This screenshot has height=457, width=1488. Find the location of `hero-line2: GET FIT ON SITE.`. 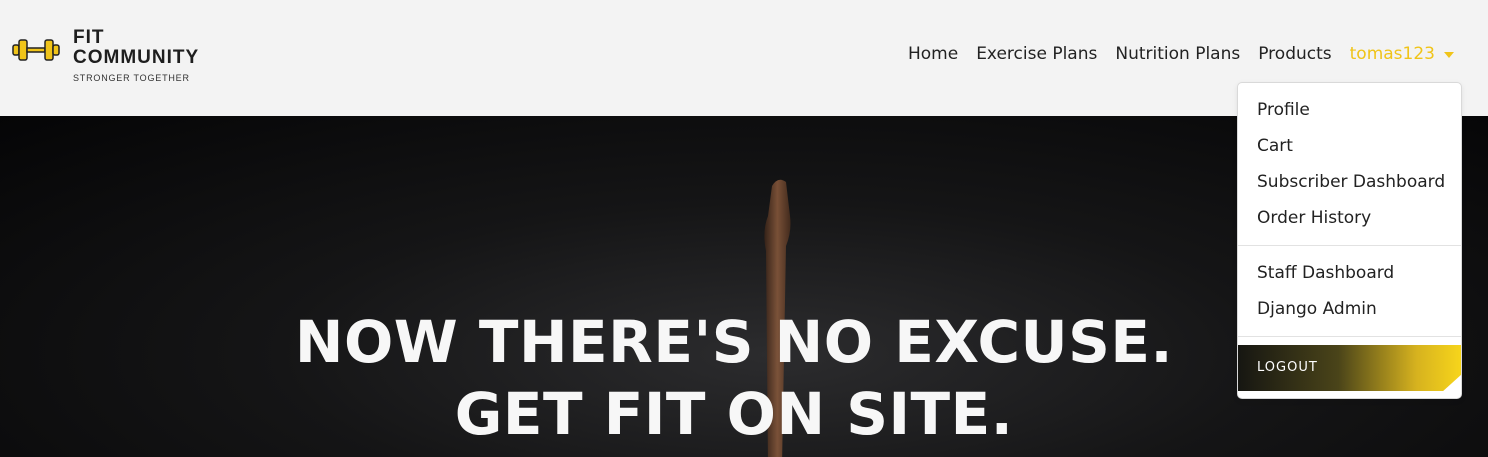

hero-line2: GET FIT ON SITE. is located at coordinates (734, 414).